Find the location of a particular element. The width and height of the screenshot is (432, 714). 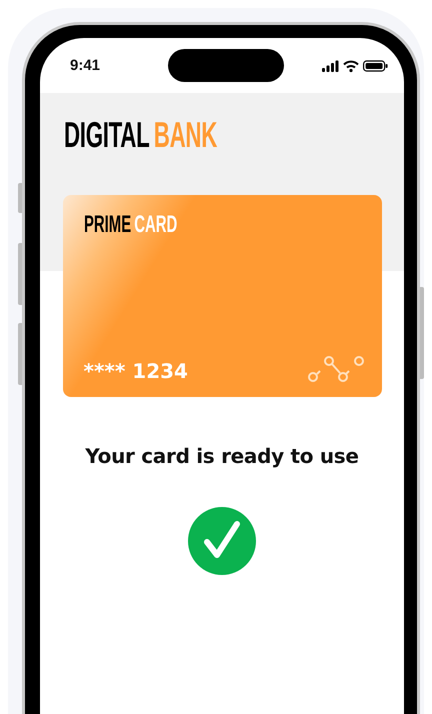

signal-icon is located at coordinates (330, 65).